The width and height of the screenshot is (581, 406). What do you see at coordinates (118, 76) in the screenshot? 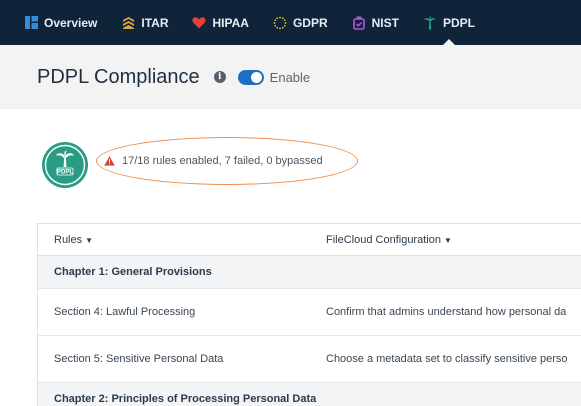
I see `page-title: PDPL Compliance` at bounding box center [118, 76].